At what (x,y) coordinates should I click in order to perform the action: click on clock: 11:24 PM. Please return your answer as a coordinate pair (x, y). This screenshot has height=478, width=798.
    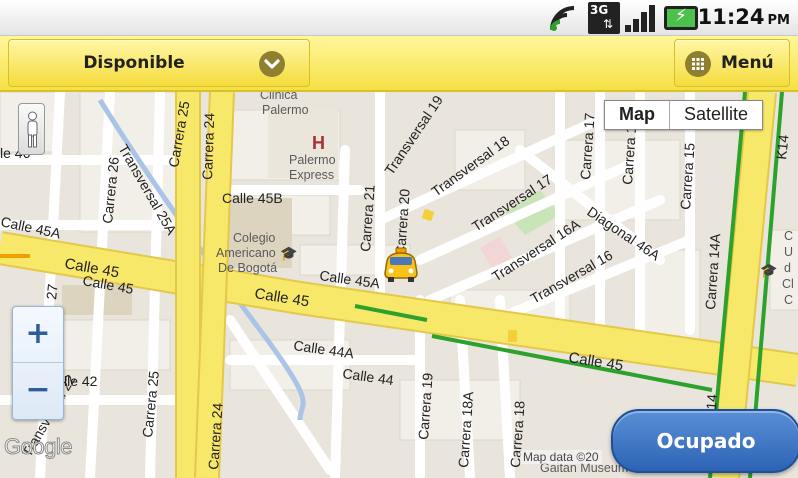
    Looking at the image, I should click on (744, 17).